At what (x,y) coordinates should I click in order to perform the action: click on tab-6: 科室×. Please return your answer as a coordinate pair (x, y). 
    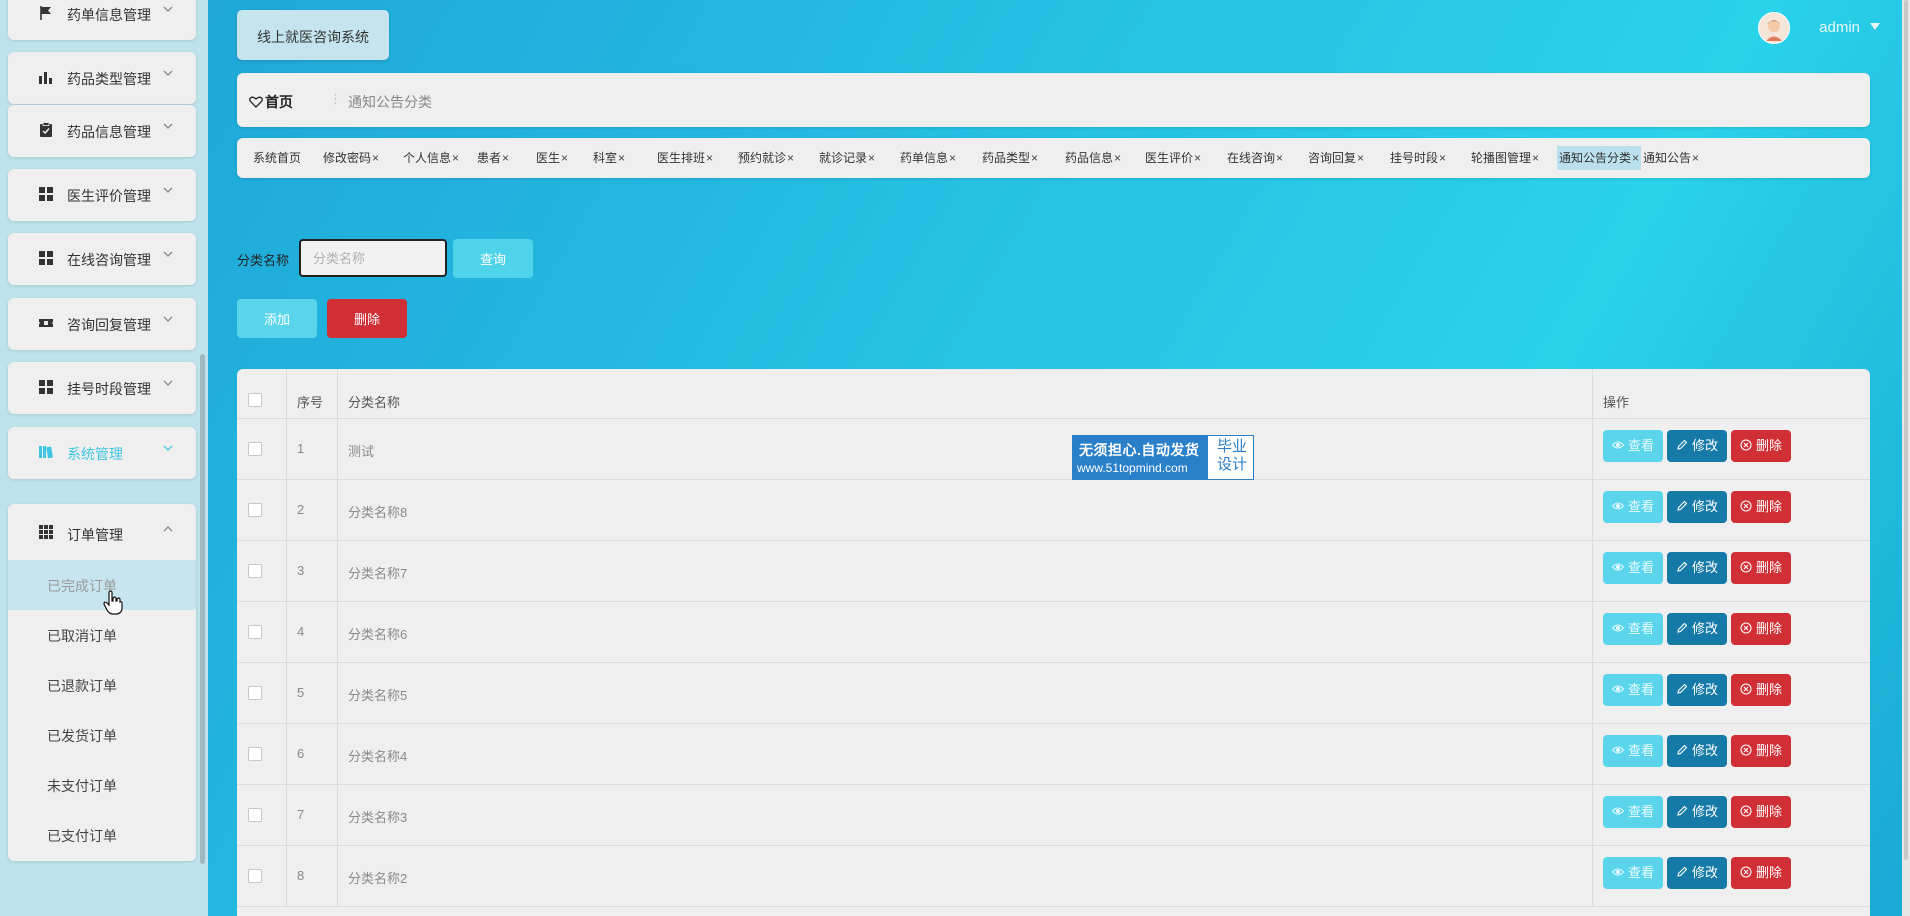
    Looking at the image, I should click on (609, 158).